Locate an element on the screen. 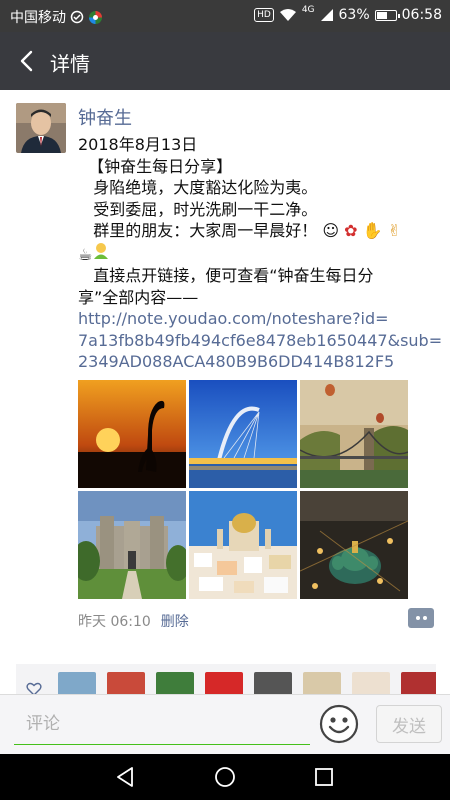 This screenshot has height=800, width=450. handshake-emoji: ✋ is located at coordinates (372, 230).